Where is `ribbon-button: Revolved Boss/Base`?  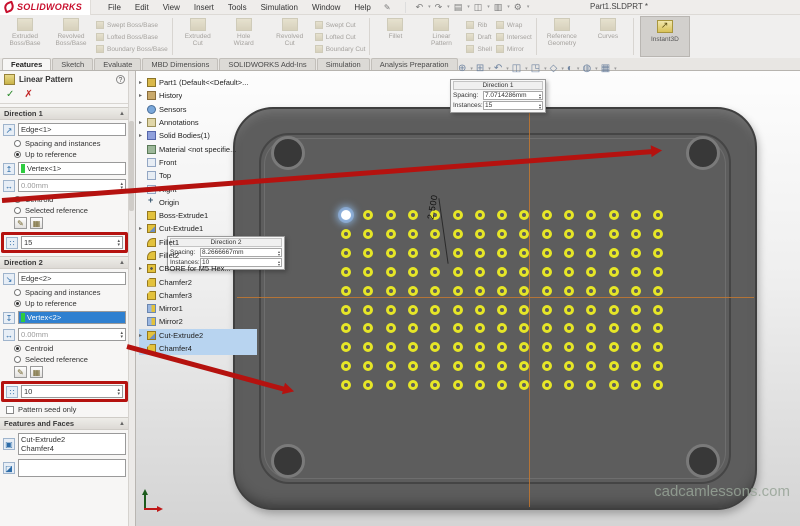 ribbon-button: Revolved Boss/Base is located at coordinates (71, 36).